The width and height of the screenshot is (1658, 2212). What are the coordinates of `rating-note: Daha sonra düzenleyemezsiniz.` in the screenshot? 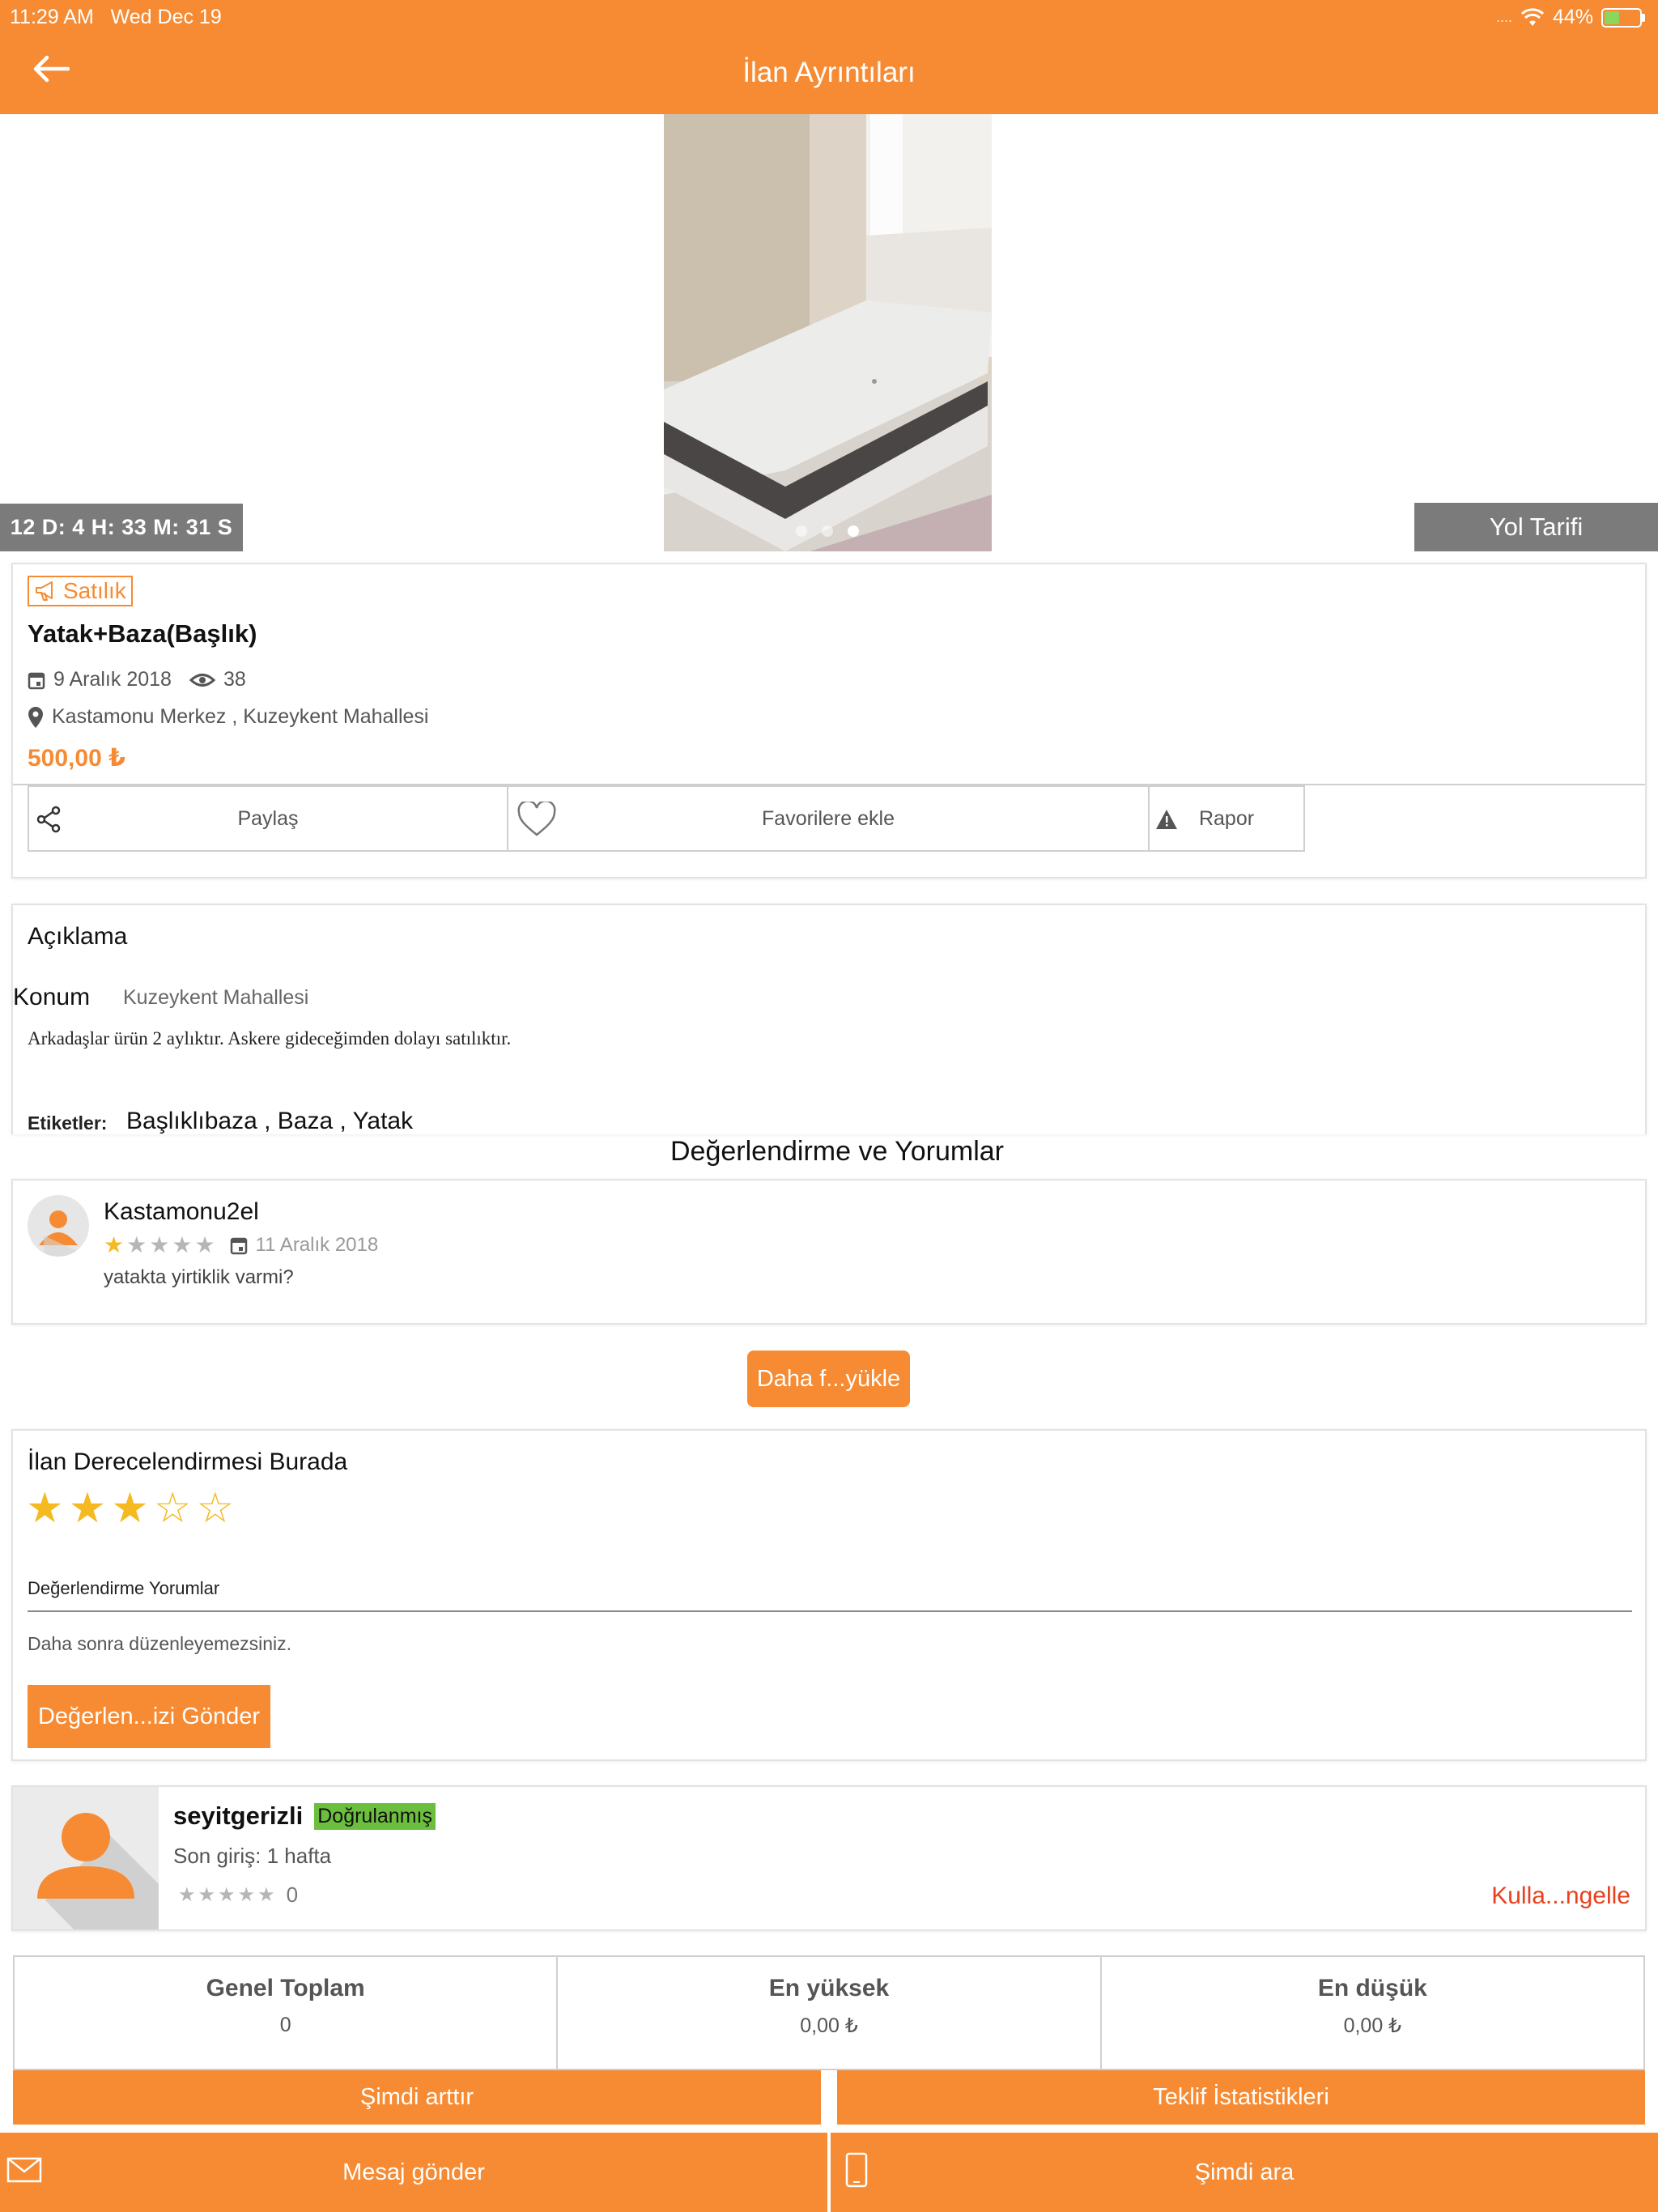 It's located at (160, 1644).